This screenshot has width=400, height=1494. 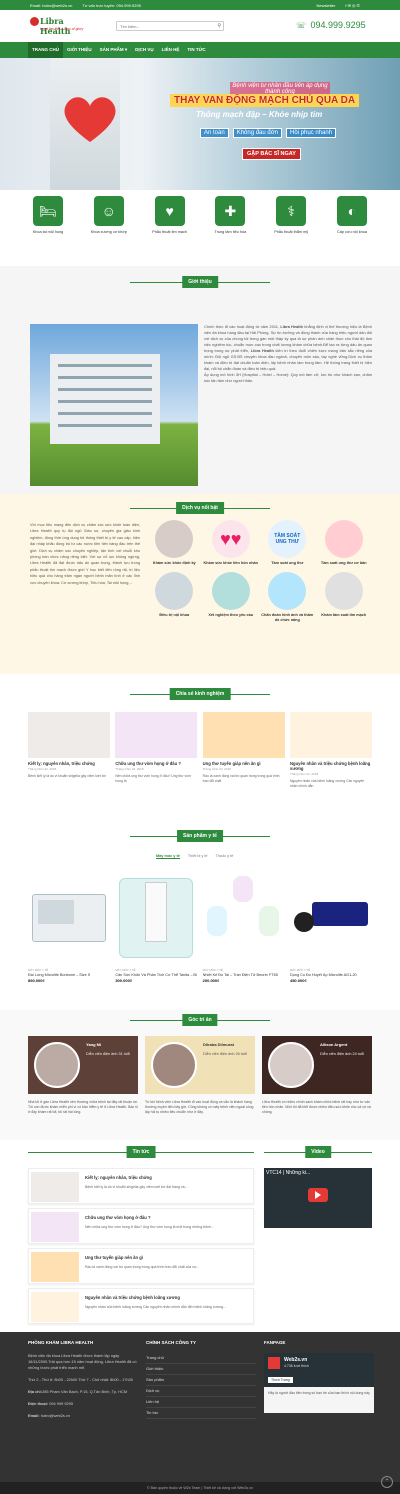 What do you see at coordinates (265, 100) in the screenshot?
I see `banner-title: THAY VAN ĐỘNG MẠCH CHỦ QUA DA` at bounding box center [265, 100].